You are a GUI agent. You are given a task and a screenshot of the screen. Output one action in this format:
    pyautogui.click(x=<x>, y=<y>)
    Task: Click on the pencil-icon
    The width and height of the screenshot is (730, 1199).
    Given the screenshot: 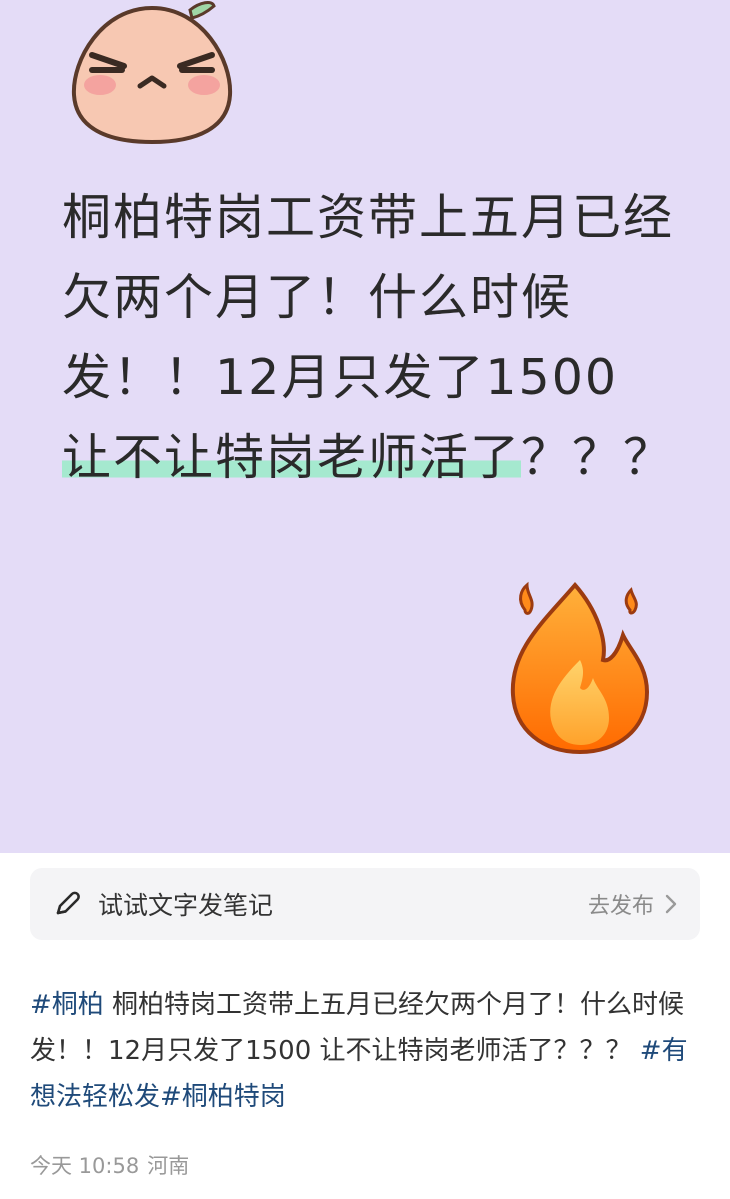 What is the action you would take?
    pyautogui.click(x=68, y=903)
    